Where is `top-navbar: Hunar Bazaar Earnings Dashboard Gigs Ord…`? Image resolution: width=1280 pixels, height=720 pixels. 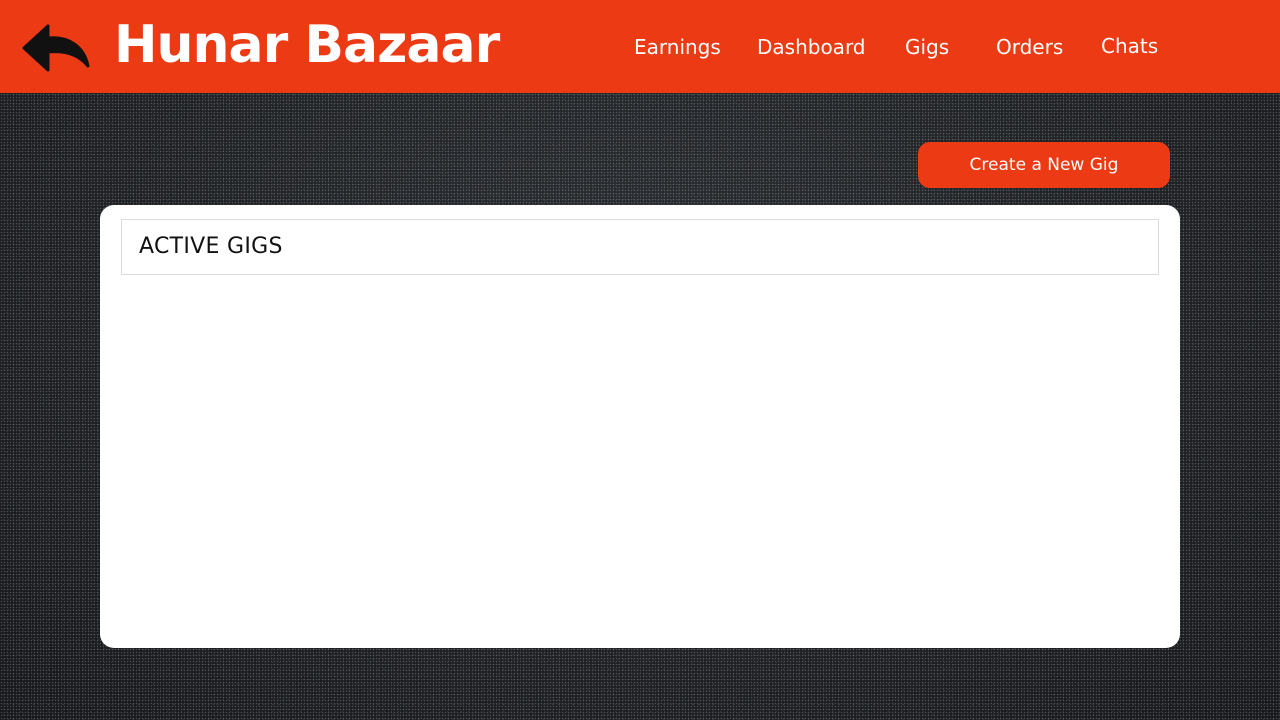 top-navbar: Hunar Bazaar Earnings Dashboard Gigs Ord… is located at coordinates (640, 46).